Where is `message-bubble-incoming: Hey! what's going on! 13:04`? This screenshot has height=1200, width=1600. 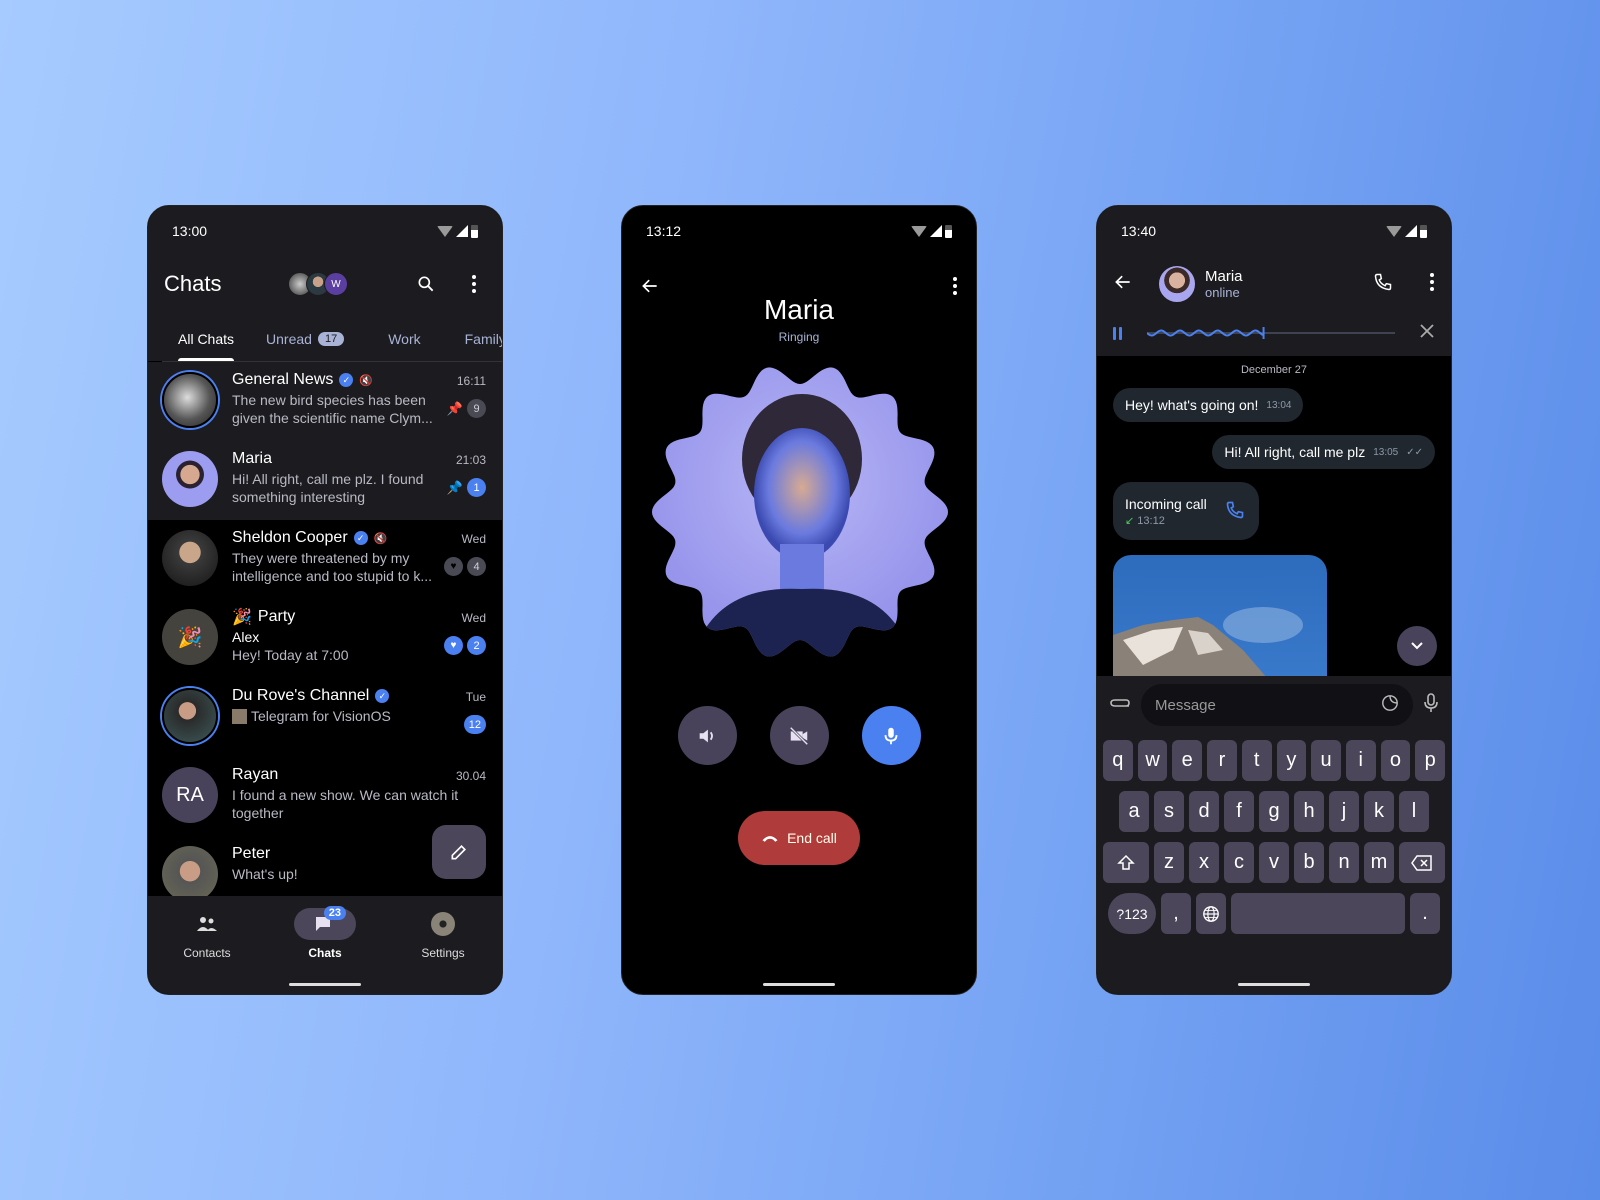 message-bubble-incoming: Hey! what's going on! 13:04 is located at coordinates (1208, 405).